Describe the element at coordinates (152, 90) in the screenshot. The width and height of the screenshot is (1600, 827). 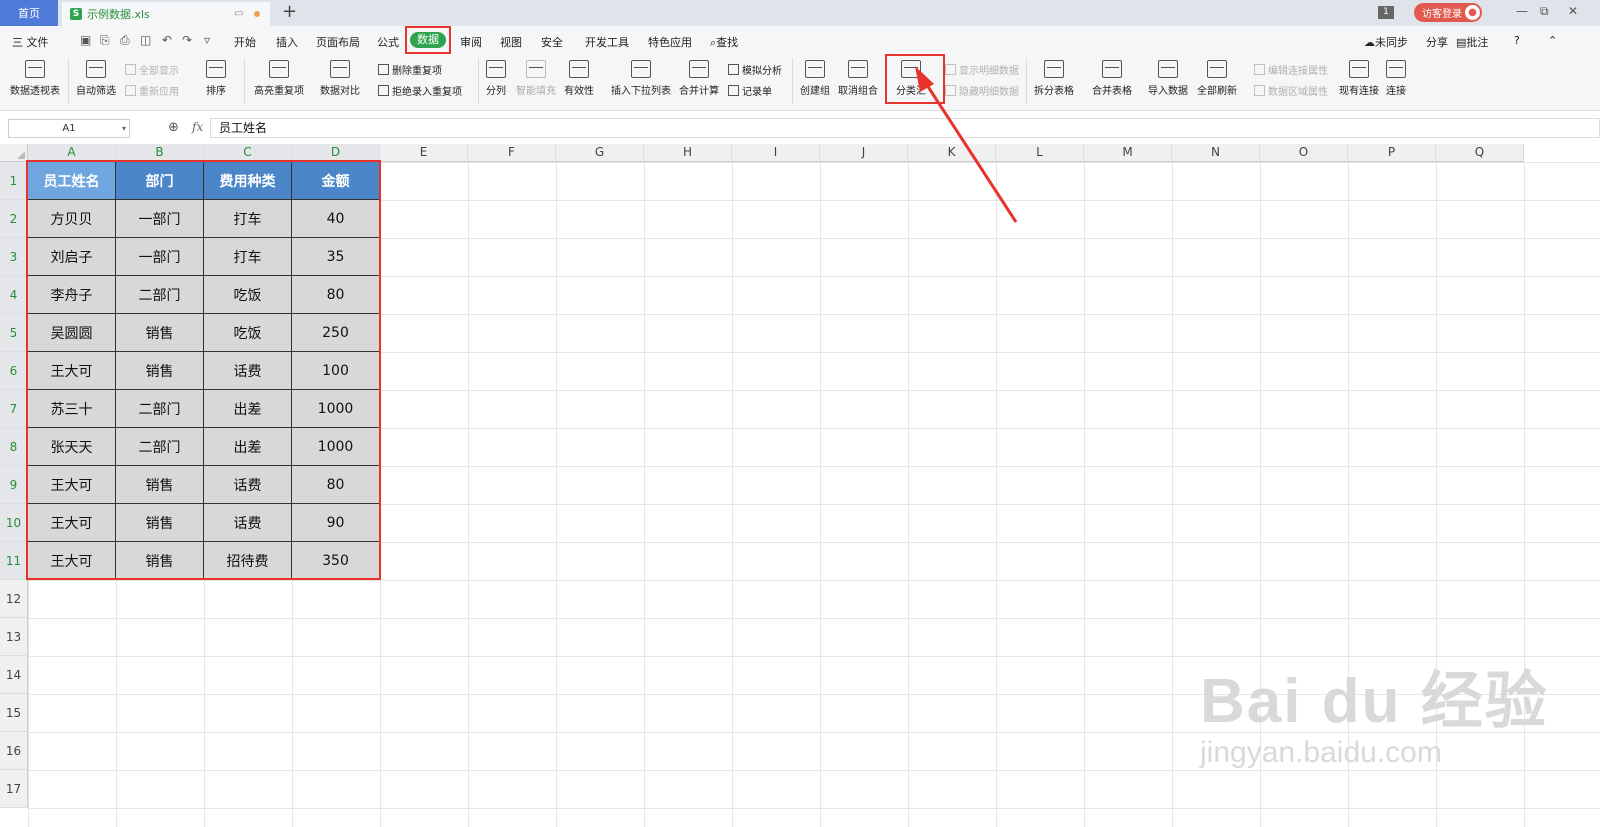
I see `reapply-button: 重新应用` at that location.